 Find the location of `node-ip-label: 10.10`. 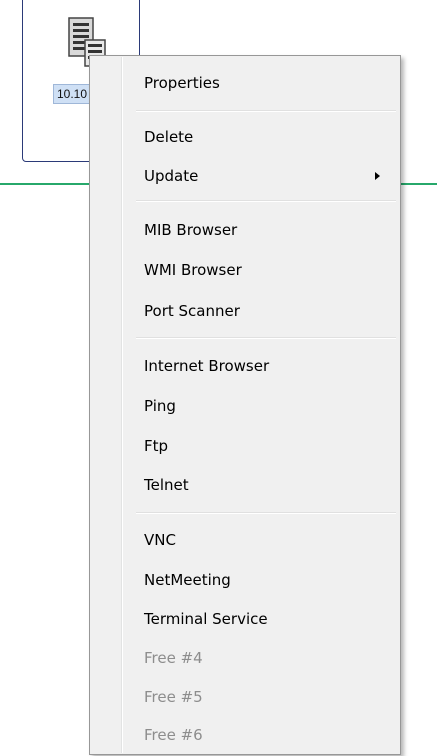

node-ip-label: 10.10 is located at coordinates (72, 94).